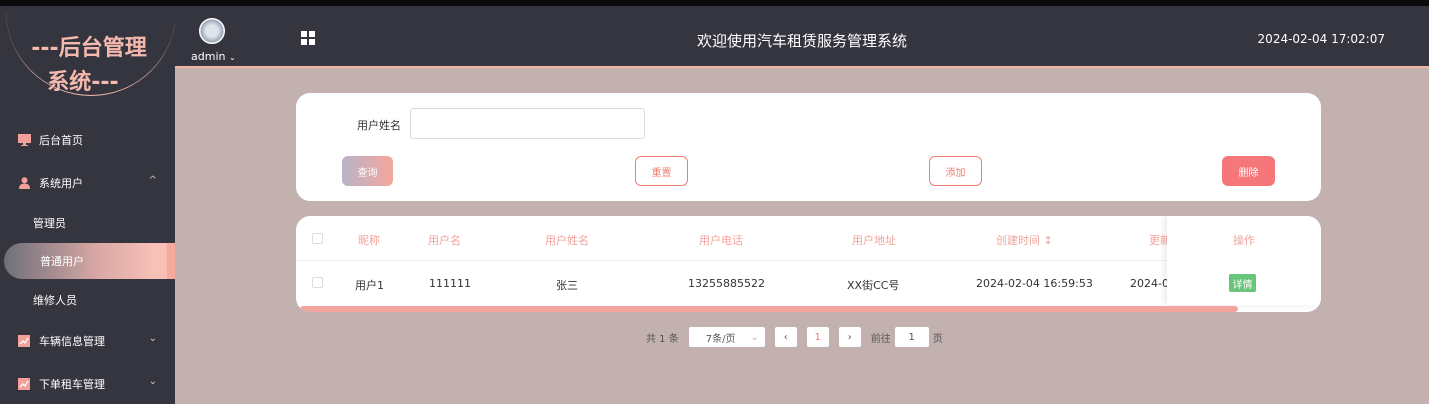 The width and height of the screenshot is (1429, 404). I want to click on sidebar-item-label: 普通用户, so click(62, 261).